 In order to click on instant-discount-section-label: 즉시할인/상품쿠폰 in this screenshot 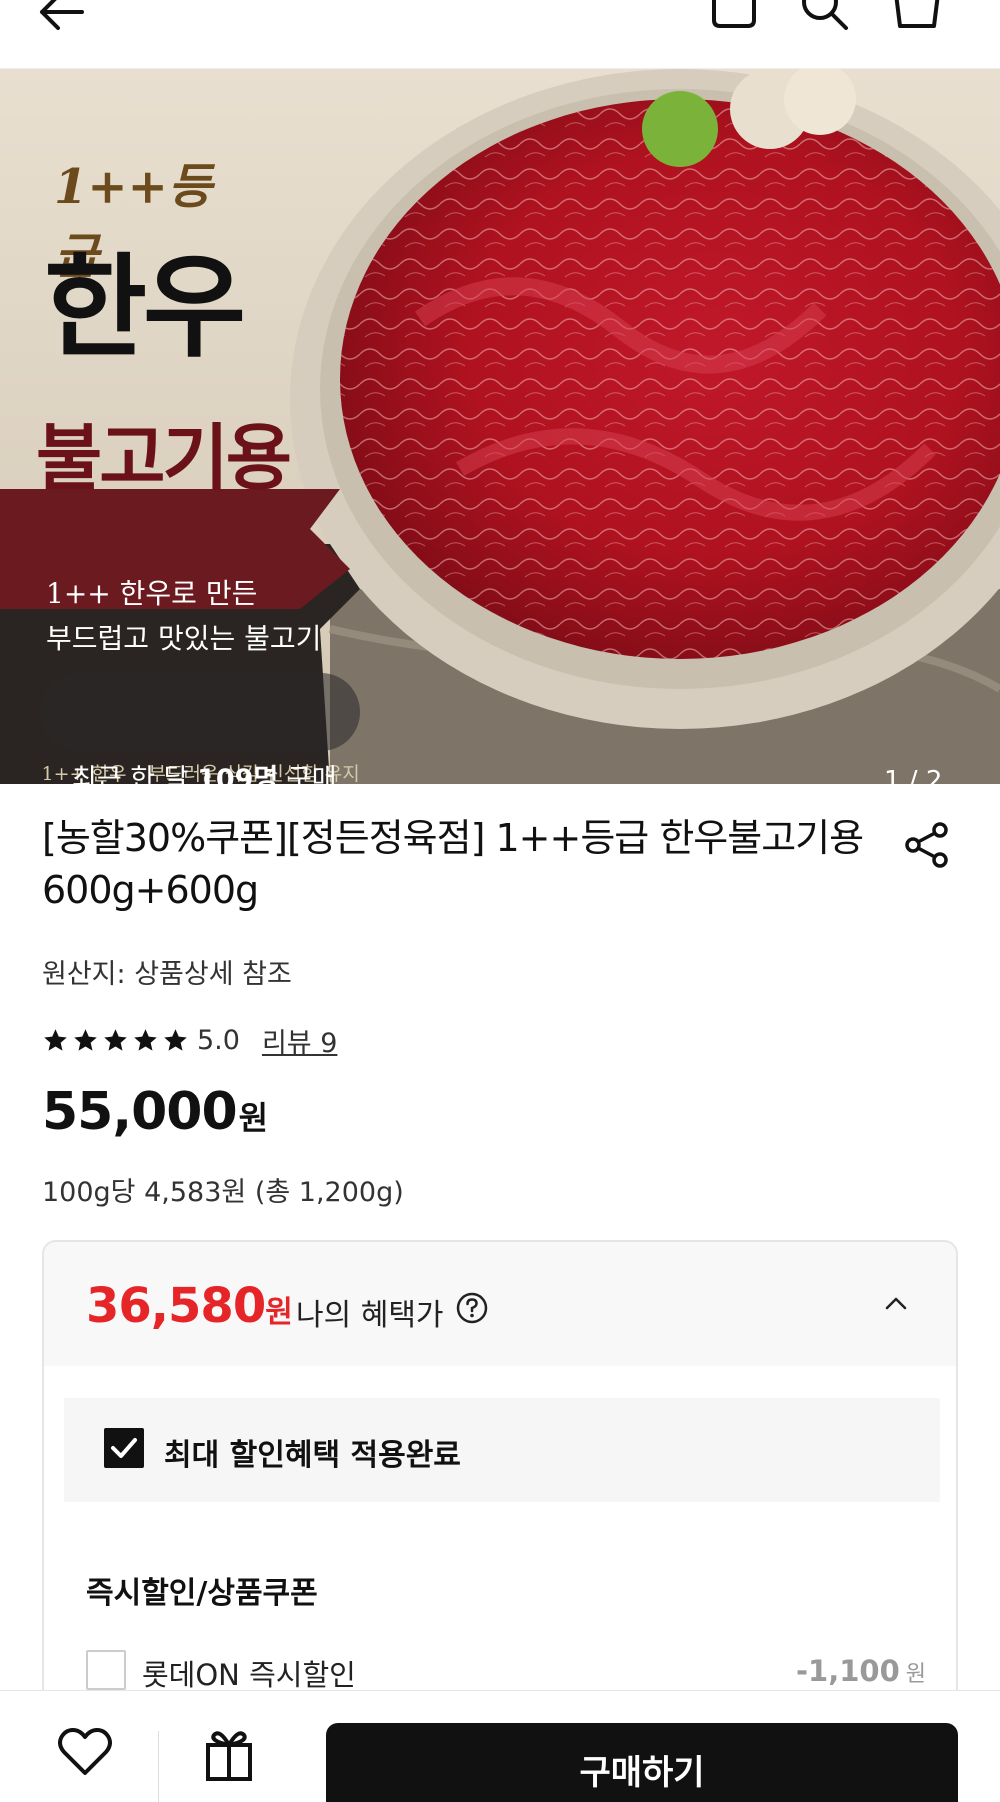, I will do `click(202, 1593)`.